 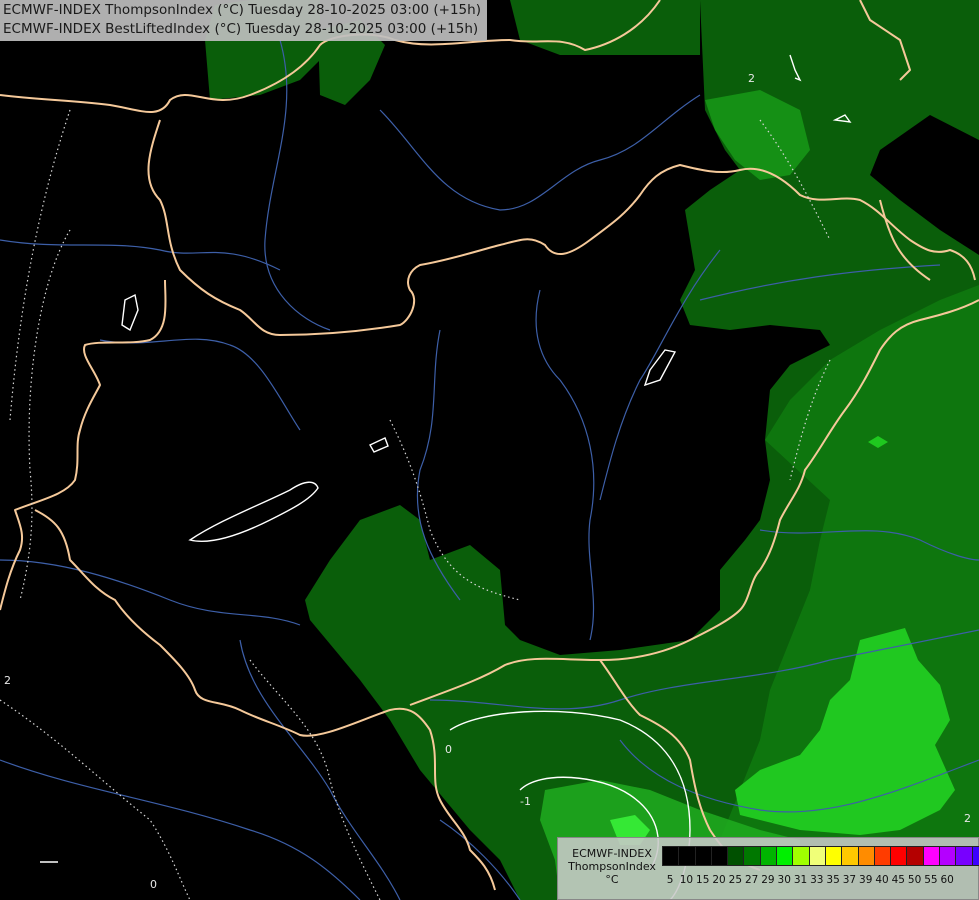 I want to click on legend-tick: 15, so click(x=703, y=880).